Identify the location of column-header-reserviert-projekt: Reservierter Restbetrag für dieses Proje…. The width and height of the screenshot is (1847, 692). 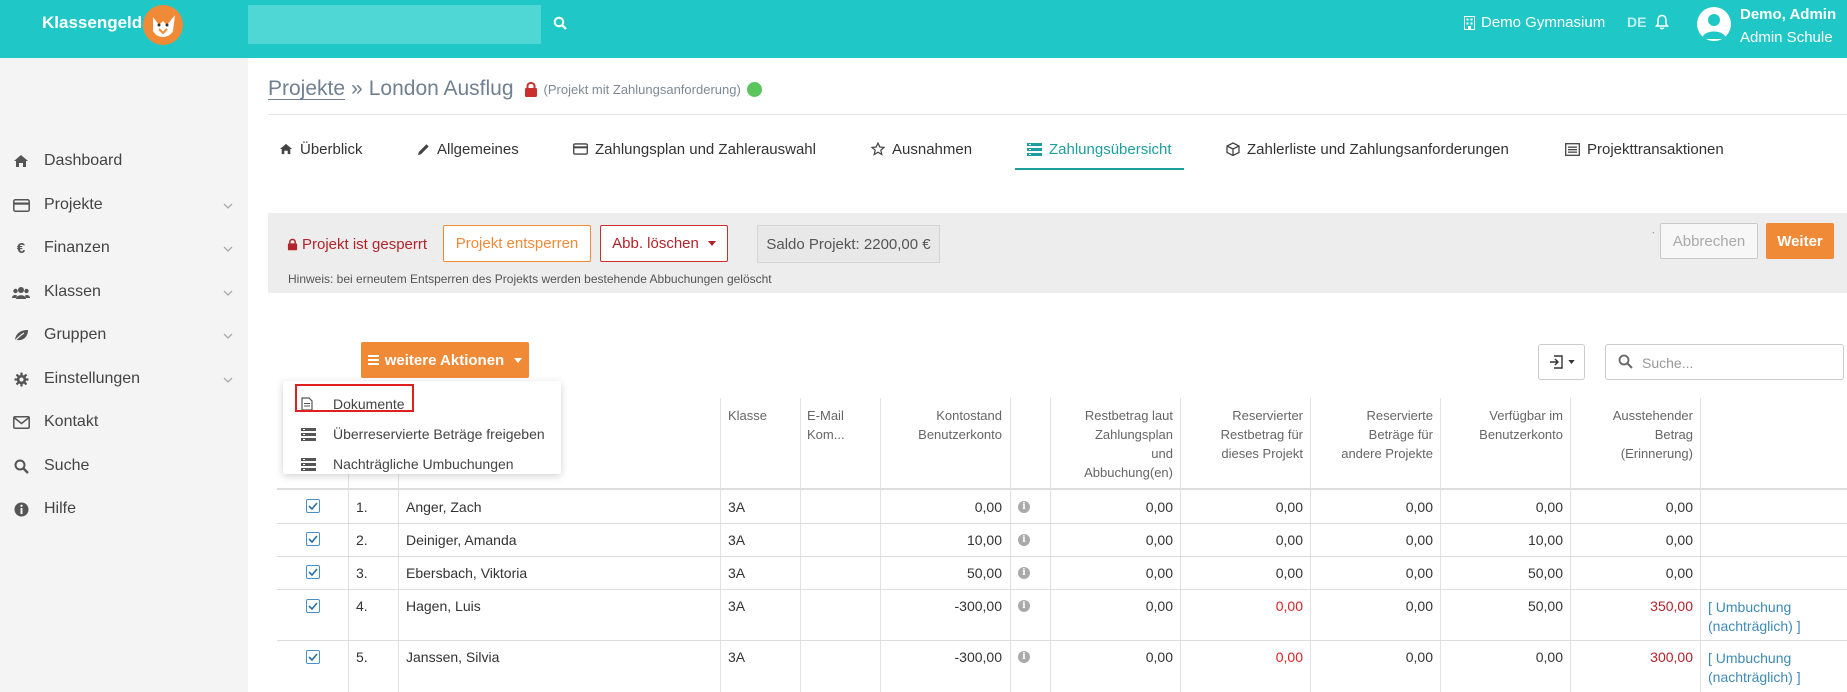
(1241, 434).